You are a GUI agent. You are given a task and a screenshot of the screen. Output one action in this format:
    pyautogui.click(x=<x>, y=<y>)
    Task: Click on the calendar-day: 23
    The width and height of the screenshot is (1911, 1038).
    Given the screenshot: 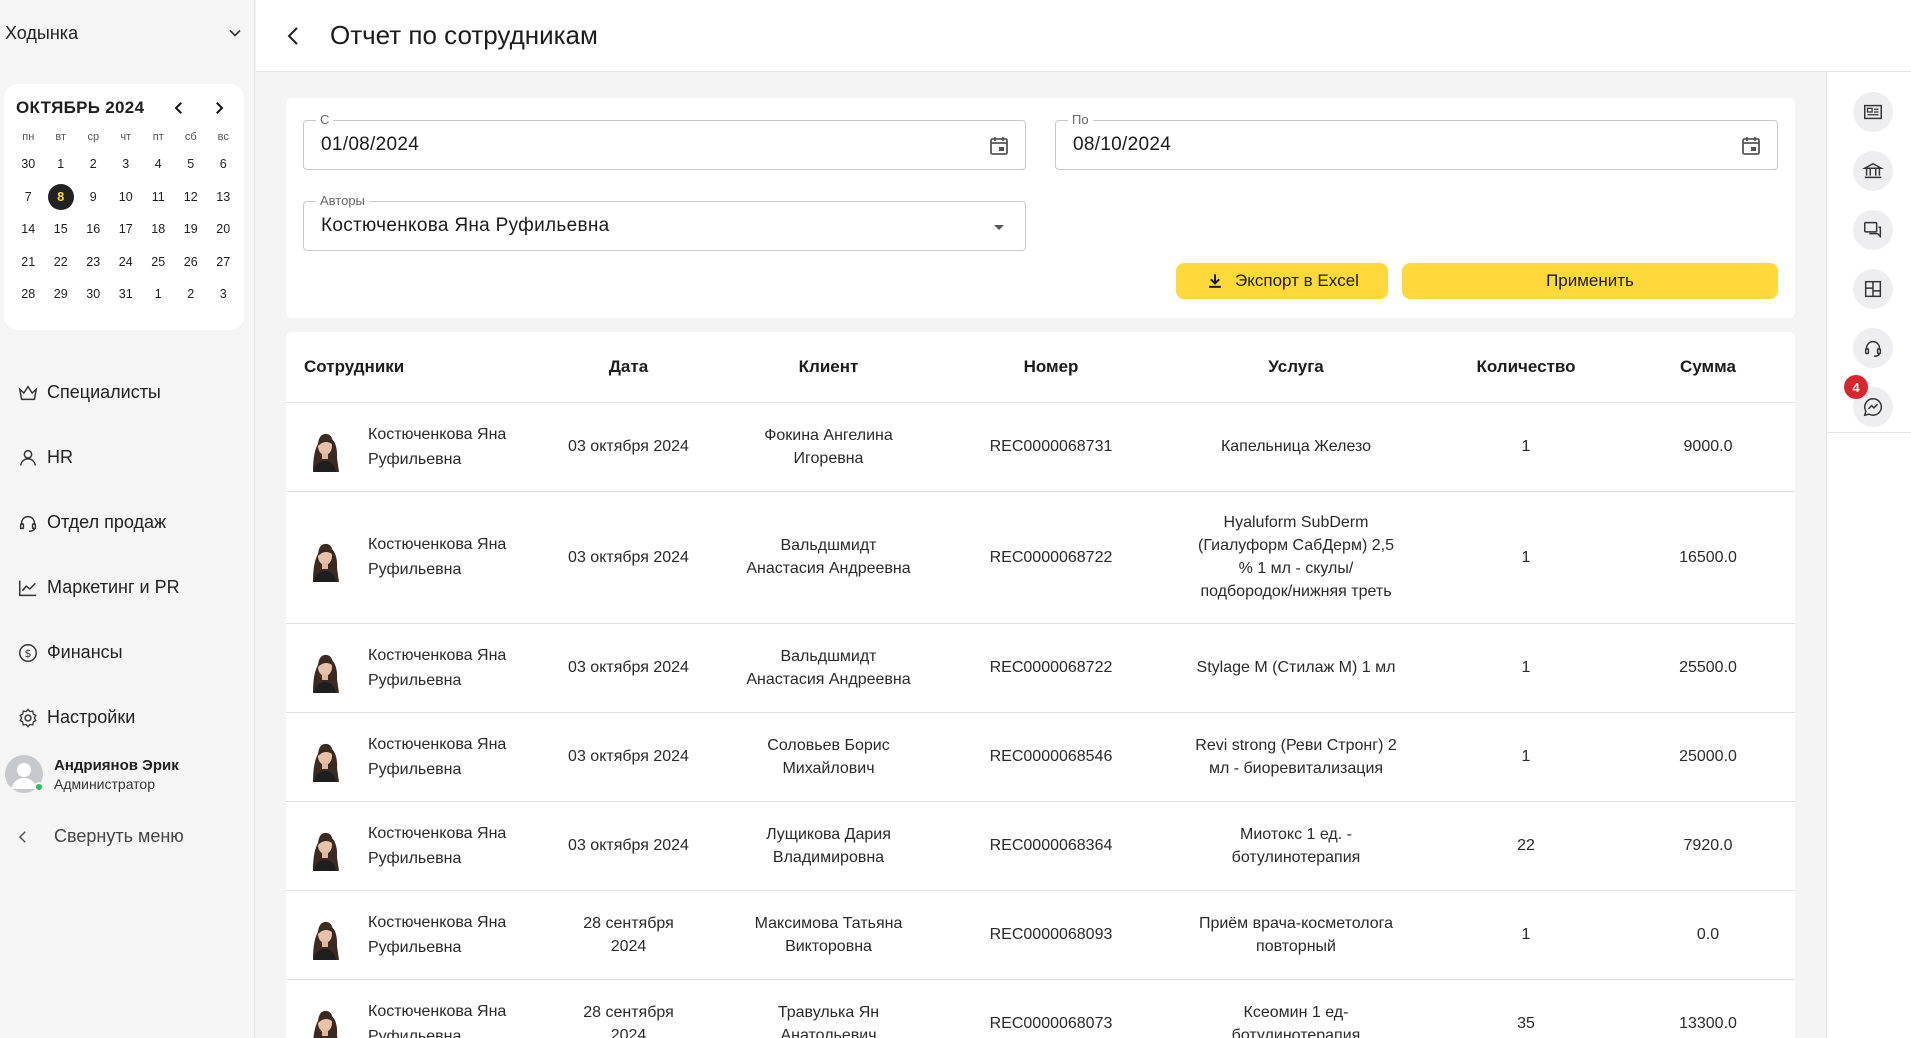 What is the action you would take?
    pyautogui.click(x=93, y=262)
    